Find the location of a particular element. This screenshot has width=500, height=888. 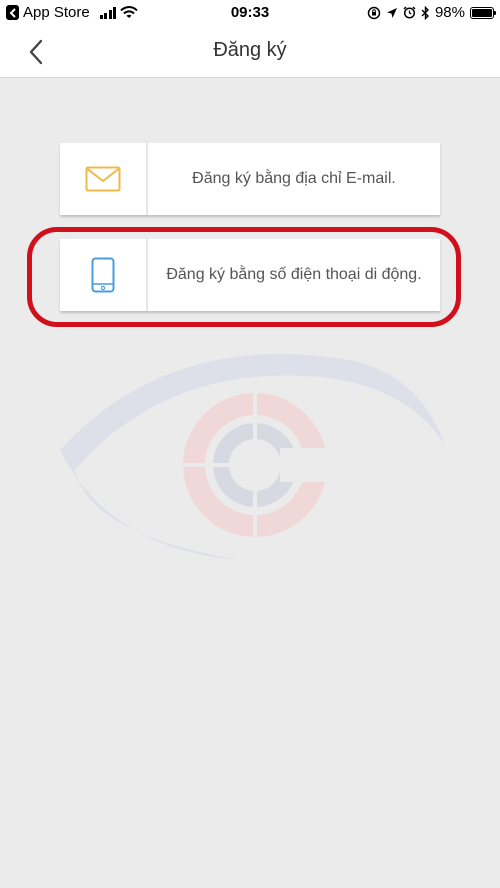

battery-percent: 98% is located at coordinates (449, 12).